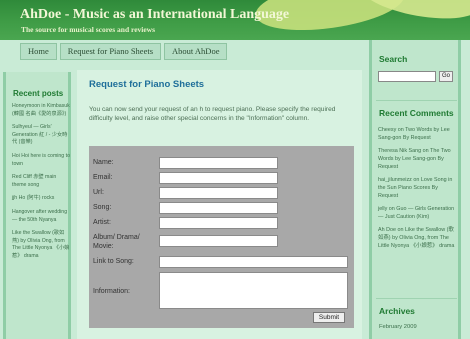 Image resolution: width=470 pixels, height=339 pixels. I want to click on album-field, so click(218, 241).